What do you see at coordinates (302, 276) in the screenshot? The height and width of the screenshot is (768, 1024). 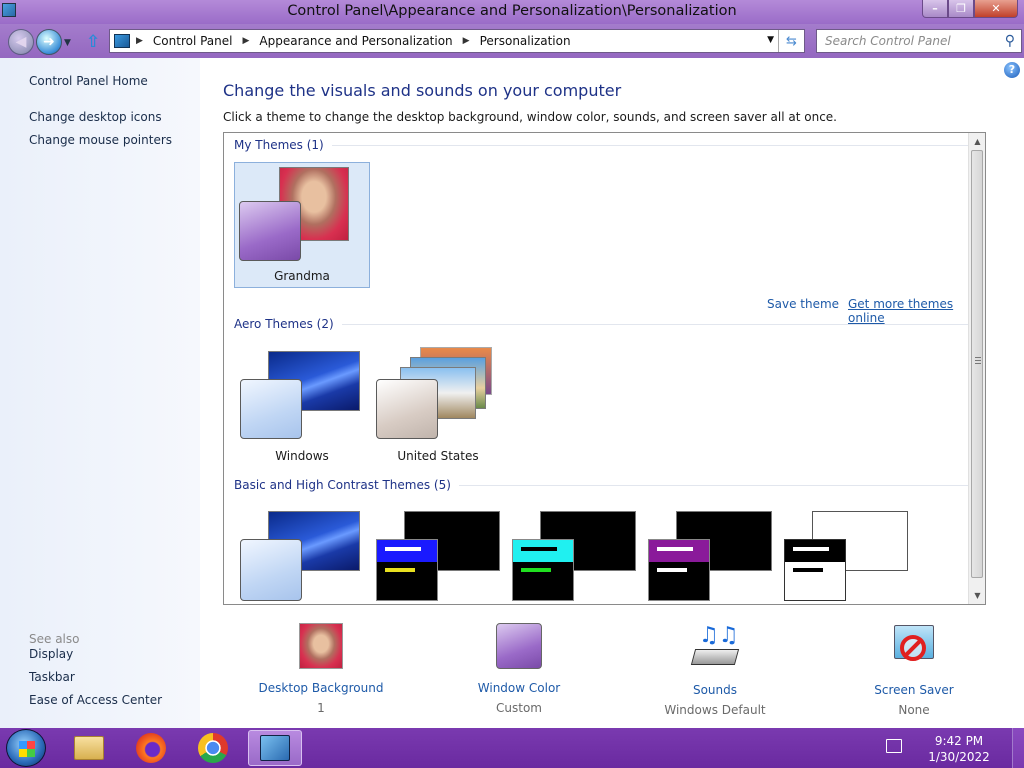 I see `theme-label: Grandma` at bounding box center [302, 276].